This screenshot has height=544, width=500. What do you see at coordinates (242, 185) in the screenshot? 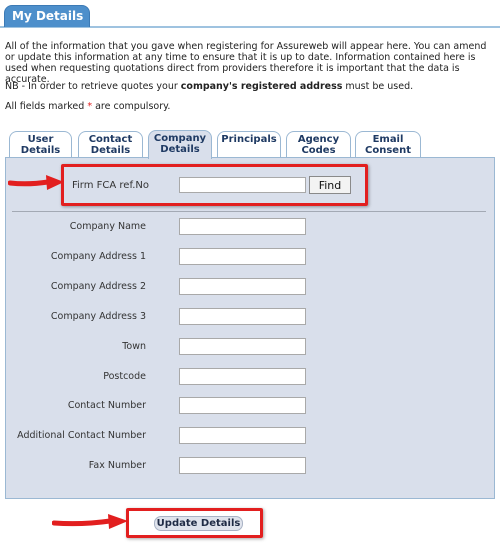
I see `fca-ref-input` at bounding box center [242, 185].